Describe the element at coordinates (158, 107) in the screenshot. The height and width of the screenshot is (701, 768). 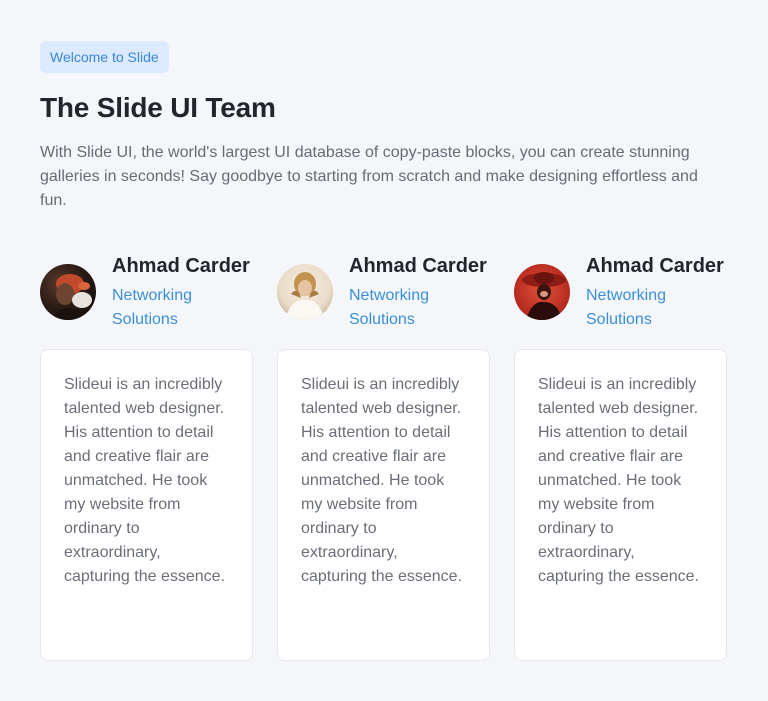
I see `page-title: The Slide UI Team` at that location.